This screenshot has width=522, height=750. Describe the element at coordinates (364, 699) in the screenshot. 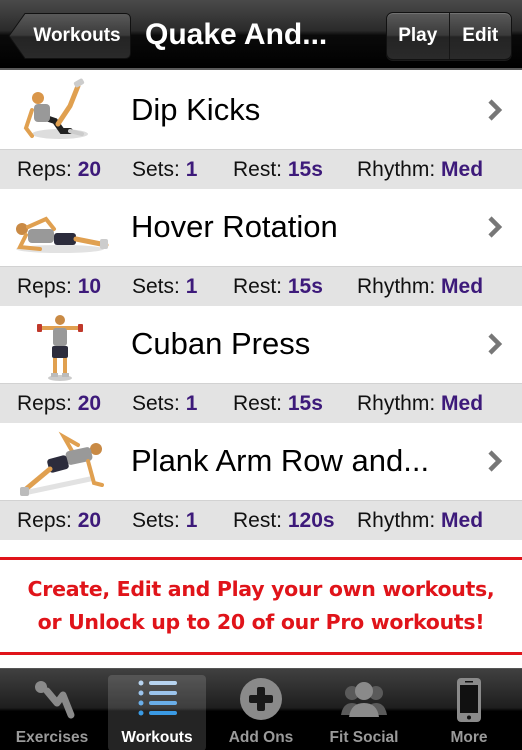

I see `people-icon` at that location.